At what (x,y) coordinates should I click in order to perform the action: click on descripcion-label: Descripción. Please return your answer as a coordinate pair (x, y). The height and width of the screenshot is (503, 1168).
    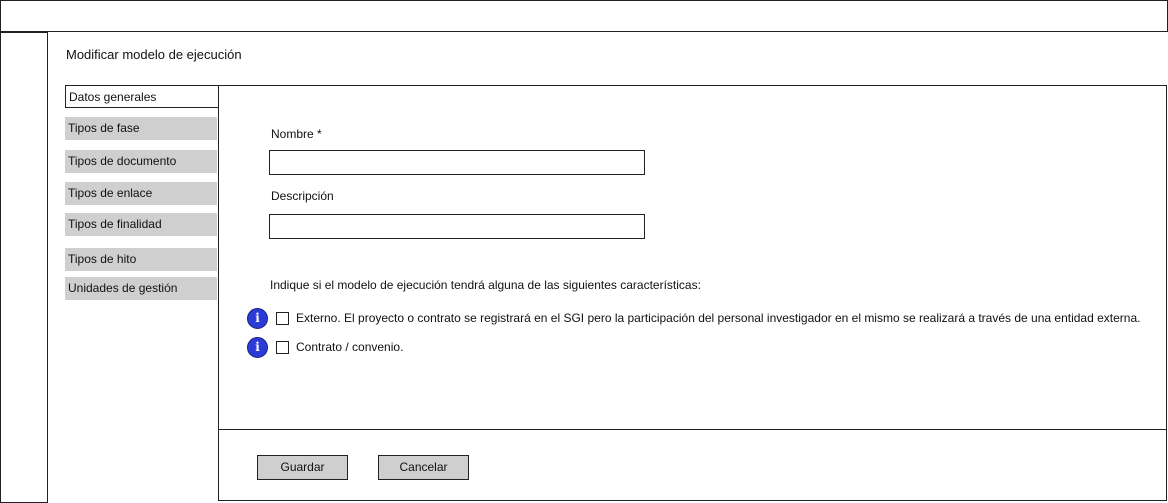
    Looking at the image, I should click on (302, 196).